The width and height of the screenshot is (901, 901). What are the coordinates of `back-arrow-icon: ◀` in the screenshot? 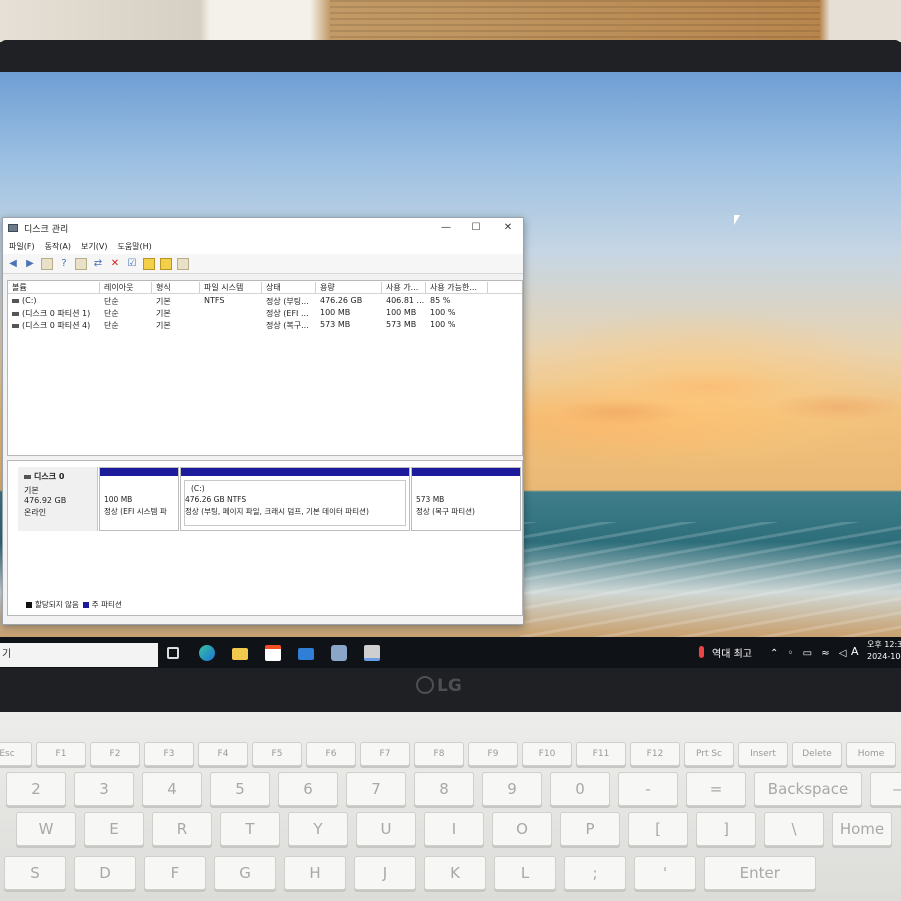 It's located at (13, 264).